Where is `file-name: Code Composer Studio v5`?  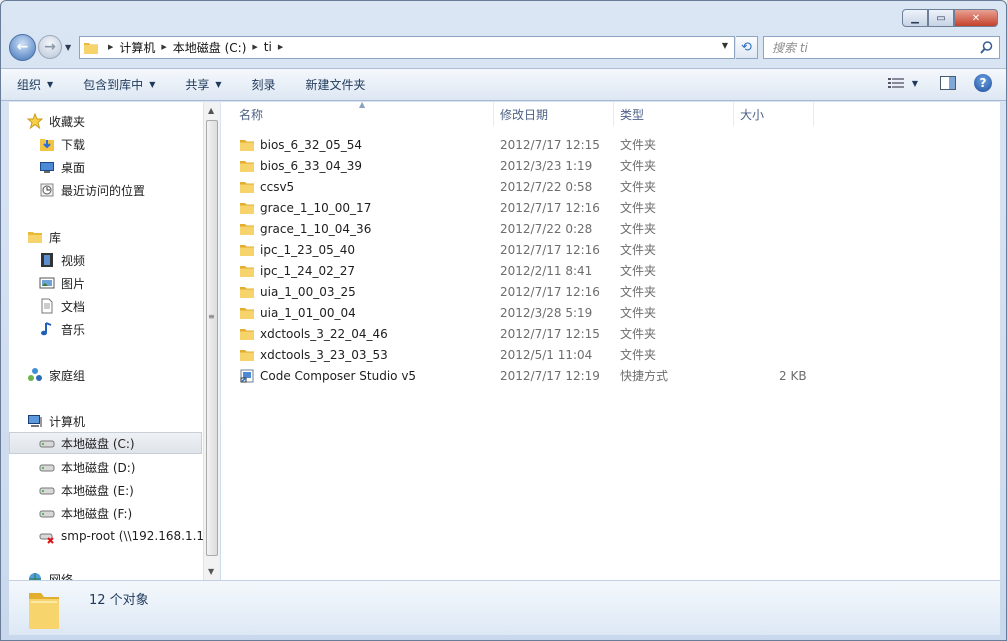 file-name: Code Composer Studio v5 is located at coordinates (338, 375).